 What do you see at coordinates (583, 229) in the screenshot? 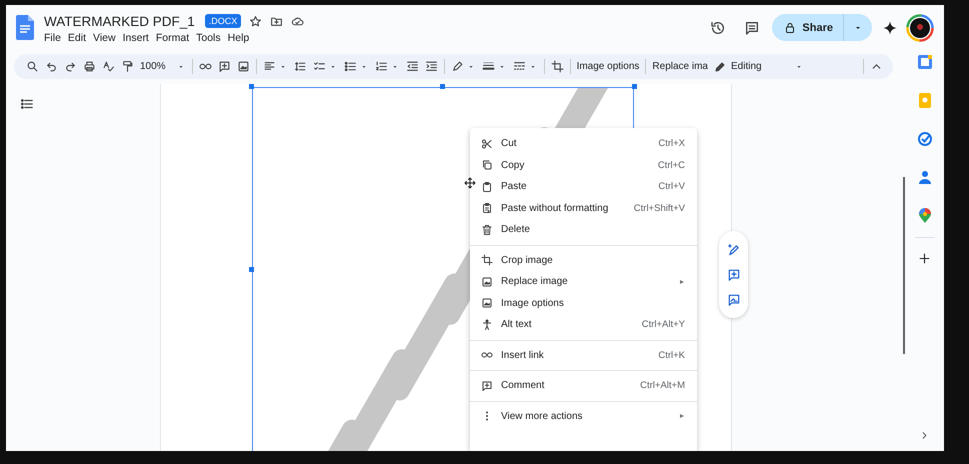
I see `menu-item: Delete` at bounding box center [583, 229].